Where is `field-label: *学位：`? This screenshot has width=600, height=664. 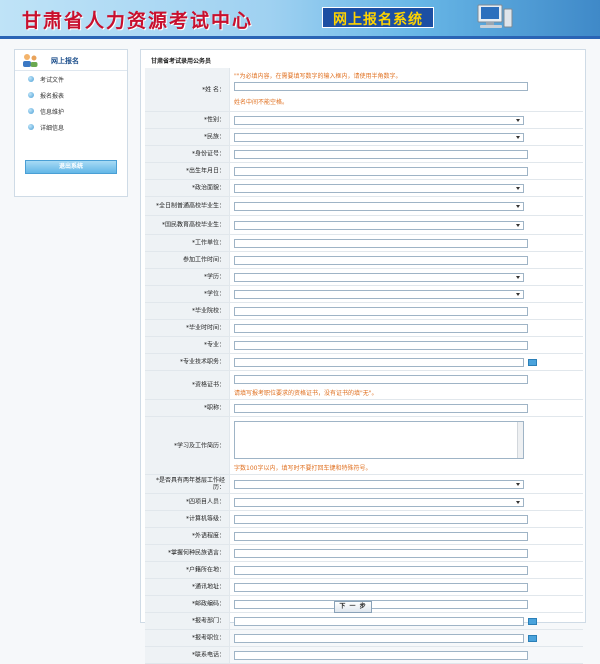
field-label: *学位： is located at coordinates (214, 294).